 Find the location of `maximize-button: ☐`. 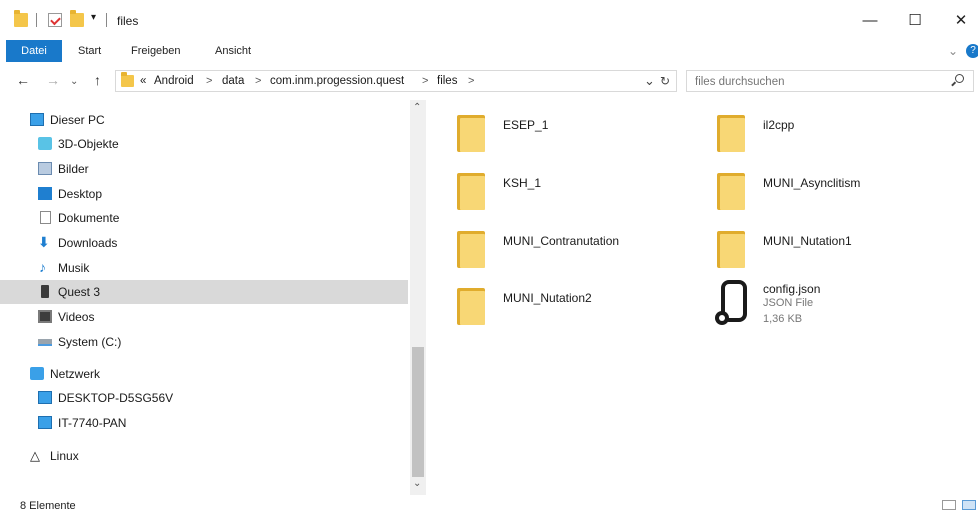

maximize-button: ☐ is located at coordinates (915, 21).